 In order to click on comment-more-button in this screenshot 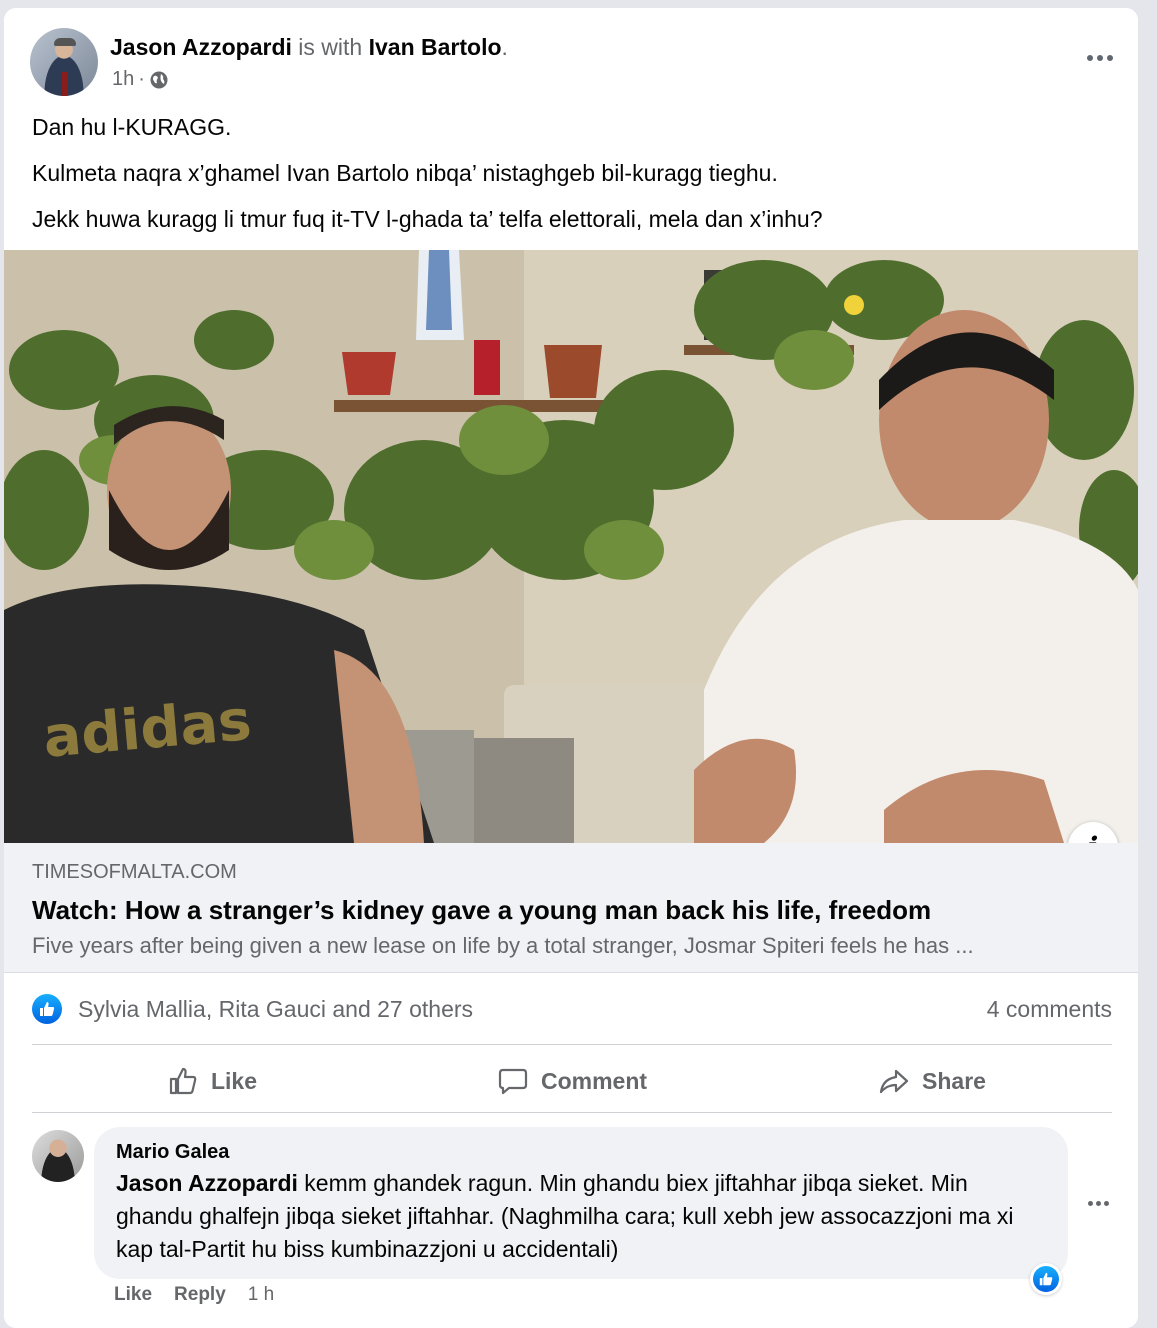, I will do `click(1100, 1203)`.